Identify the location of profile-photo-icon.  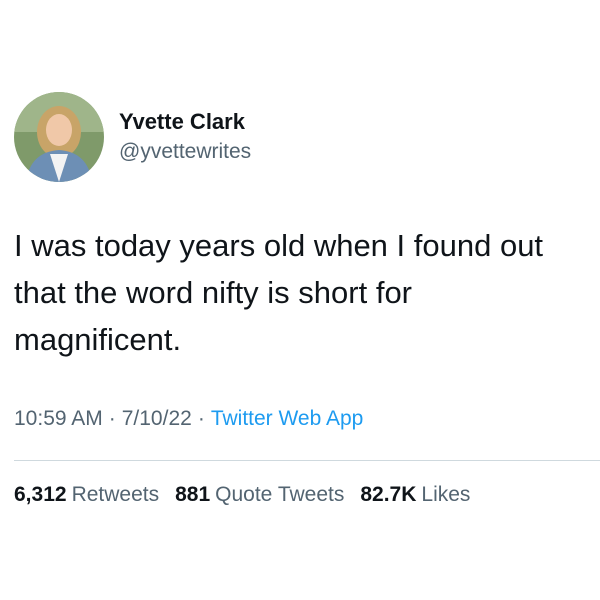
(59, 137).